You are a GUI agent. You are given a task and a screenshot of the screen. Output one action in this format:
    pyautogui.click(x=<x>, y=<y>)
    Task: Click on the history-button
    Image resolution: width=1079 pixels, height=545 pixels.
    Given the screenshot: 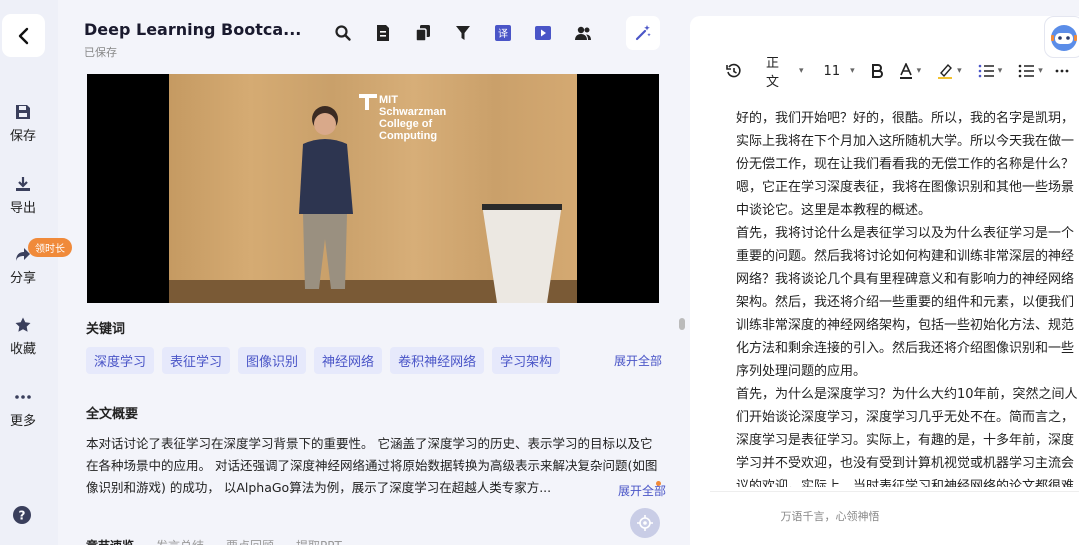 What is the action you would take?
    pyautogui.click(x=734, y=71)
    